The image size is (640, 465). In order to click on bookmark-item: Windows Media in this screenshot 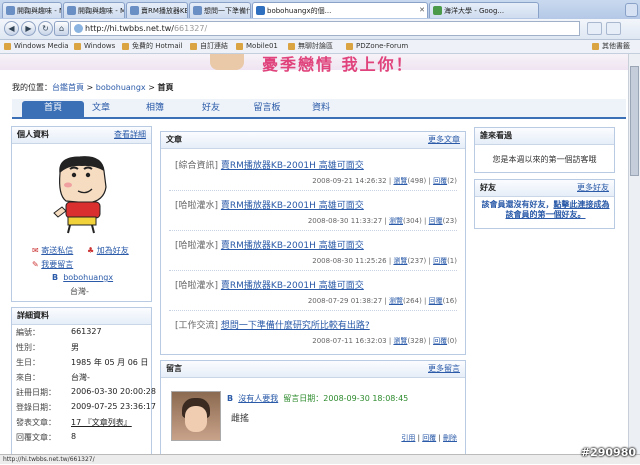, I will do `click(36, 46)`.